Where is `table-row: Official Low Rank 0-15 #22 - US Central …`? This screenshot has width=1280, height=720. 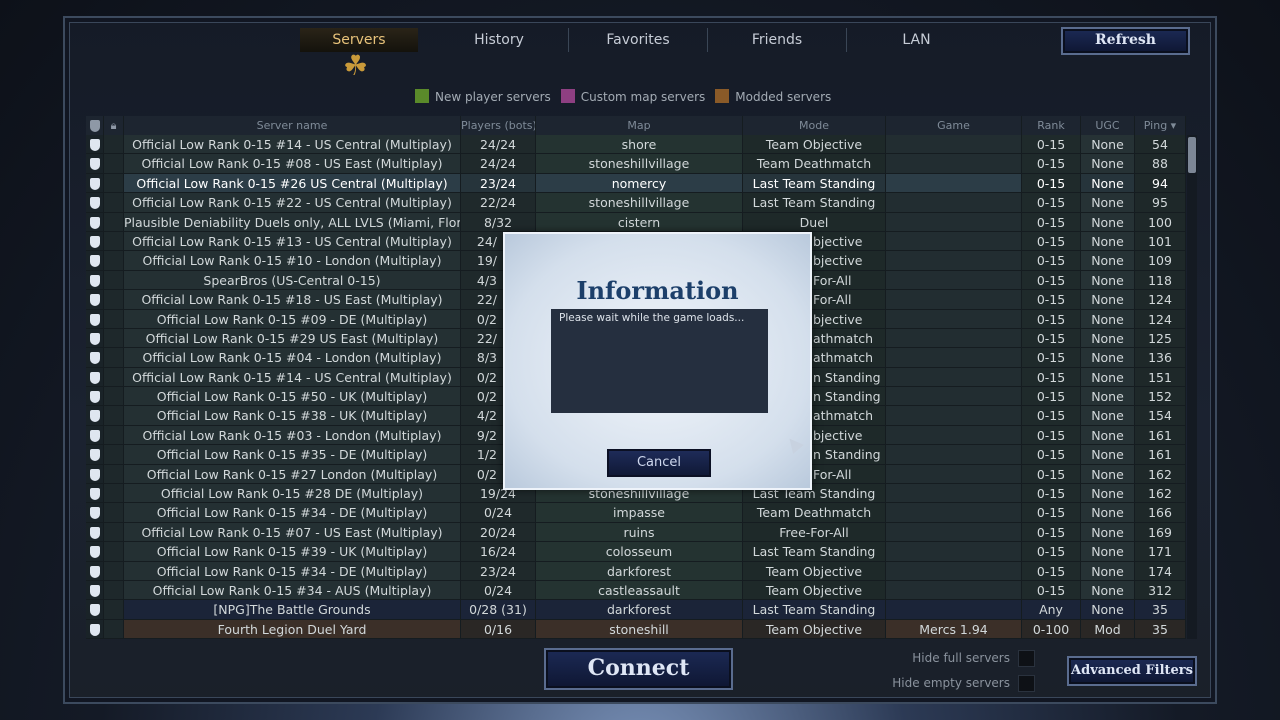 table-row: Official Low Rank 0-15 #22 - US Central … is located at coordinates (636, 203).